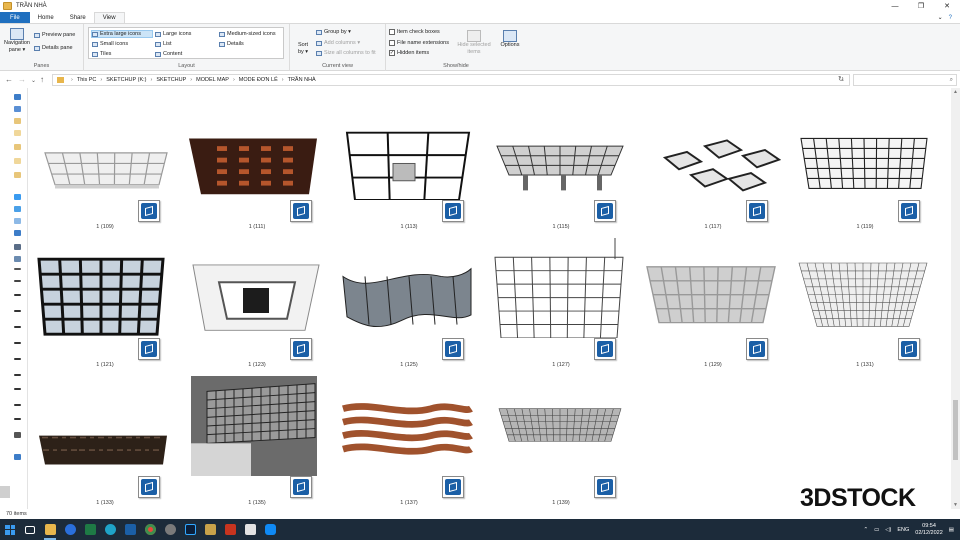 The image size is (960, 540). I want to click on volume-icon: ◁), so click(888, 530).